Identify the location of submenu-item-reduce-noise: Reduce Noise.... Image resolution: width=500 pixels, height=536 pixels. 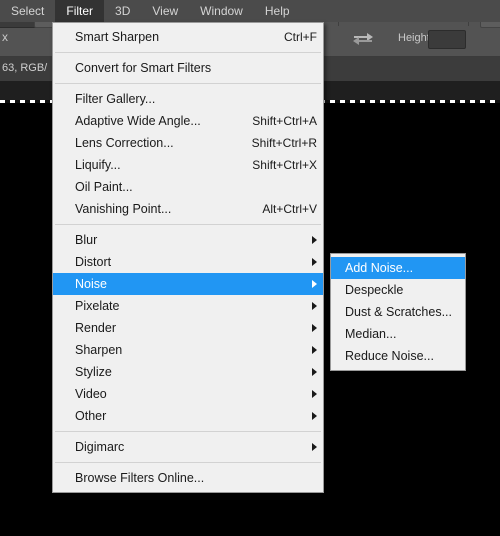
(398, 356).